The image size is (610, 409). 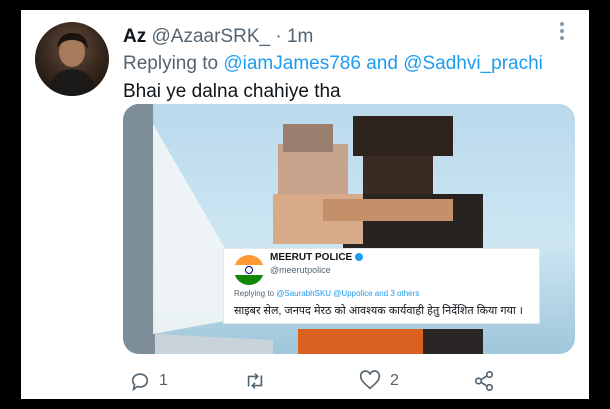 I want to click on verified-icon, so click(x=359, y=257).